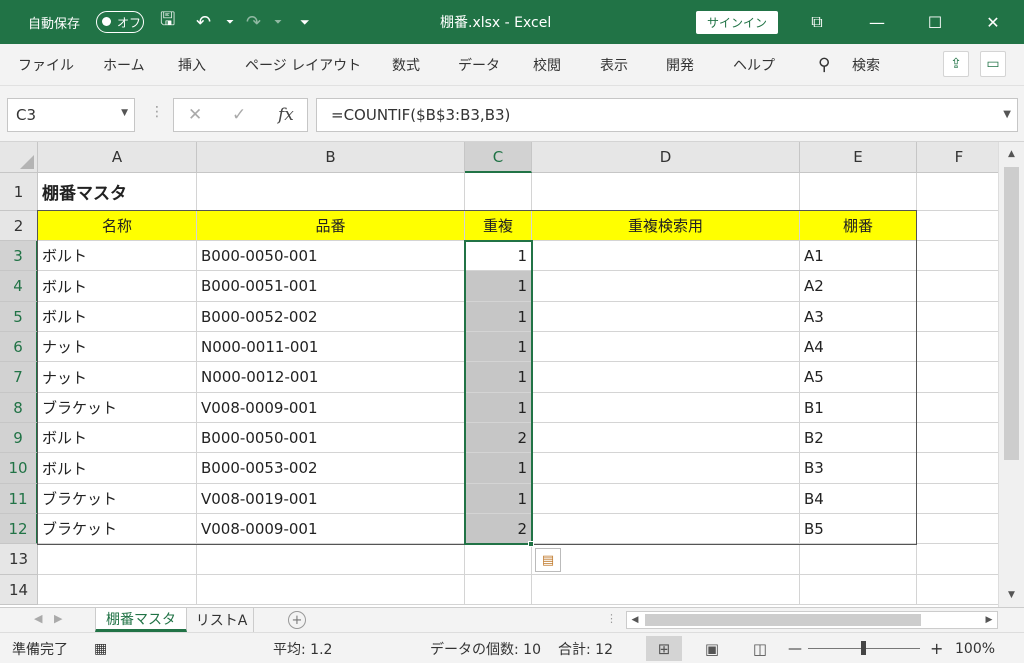 This screenshot has height=664, width=1024. I want to click on table-cell: A1, so click(858, 256).